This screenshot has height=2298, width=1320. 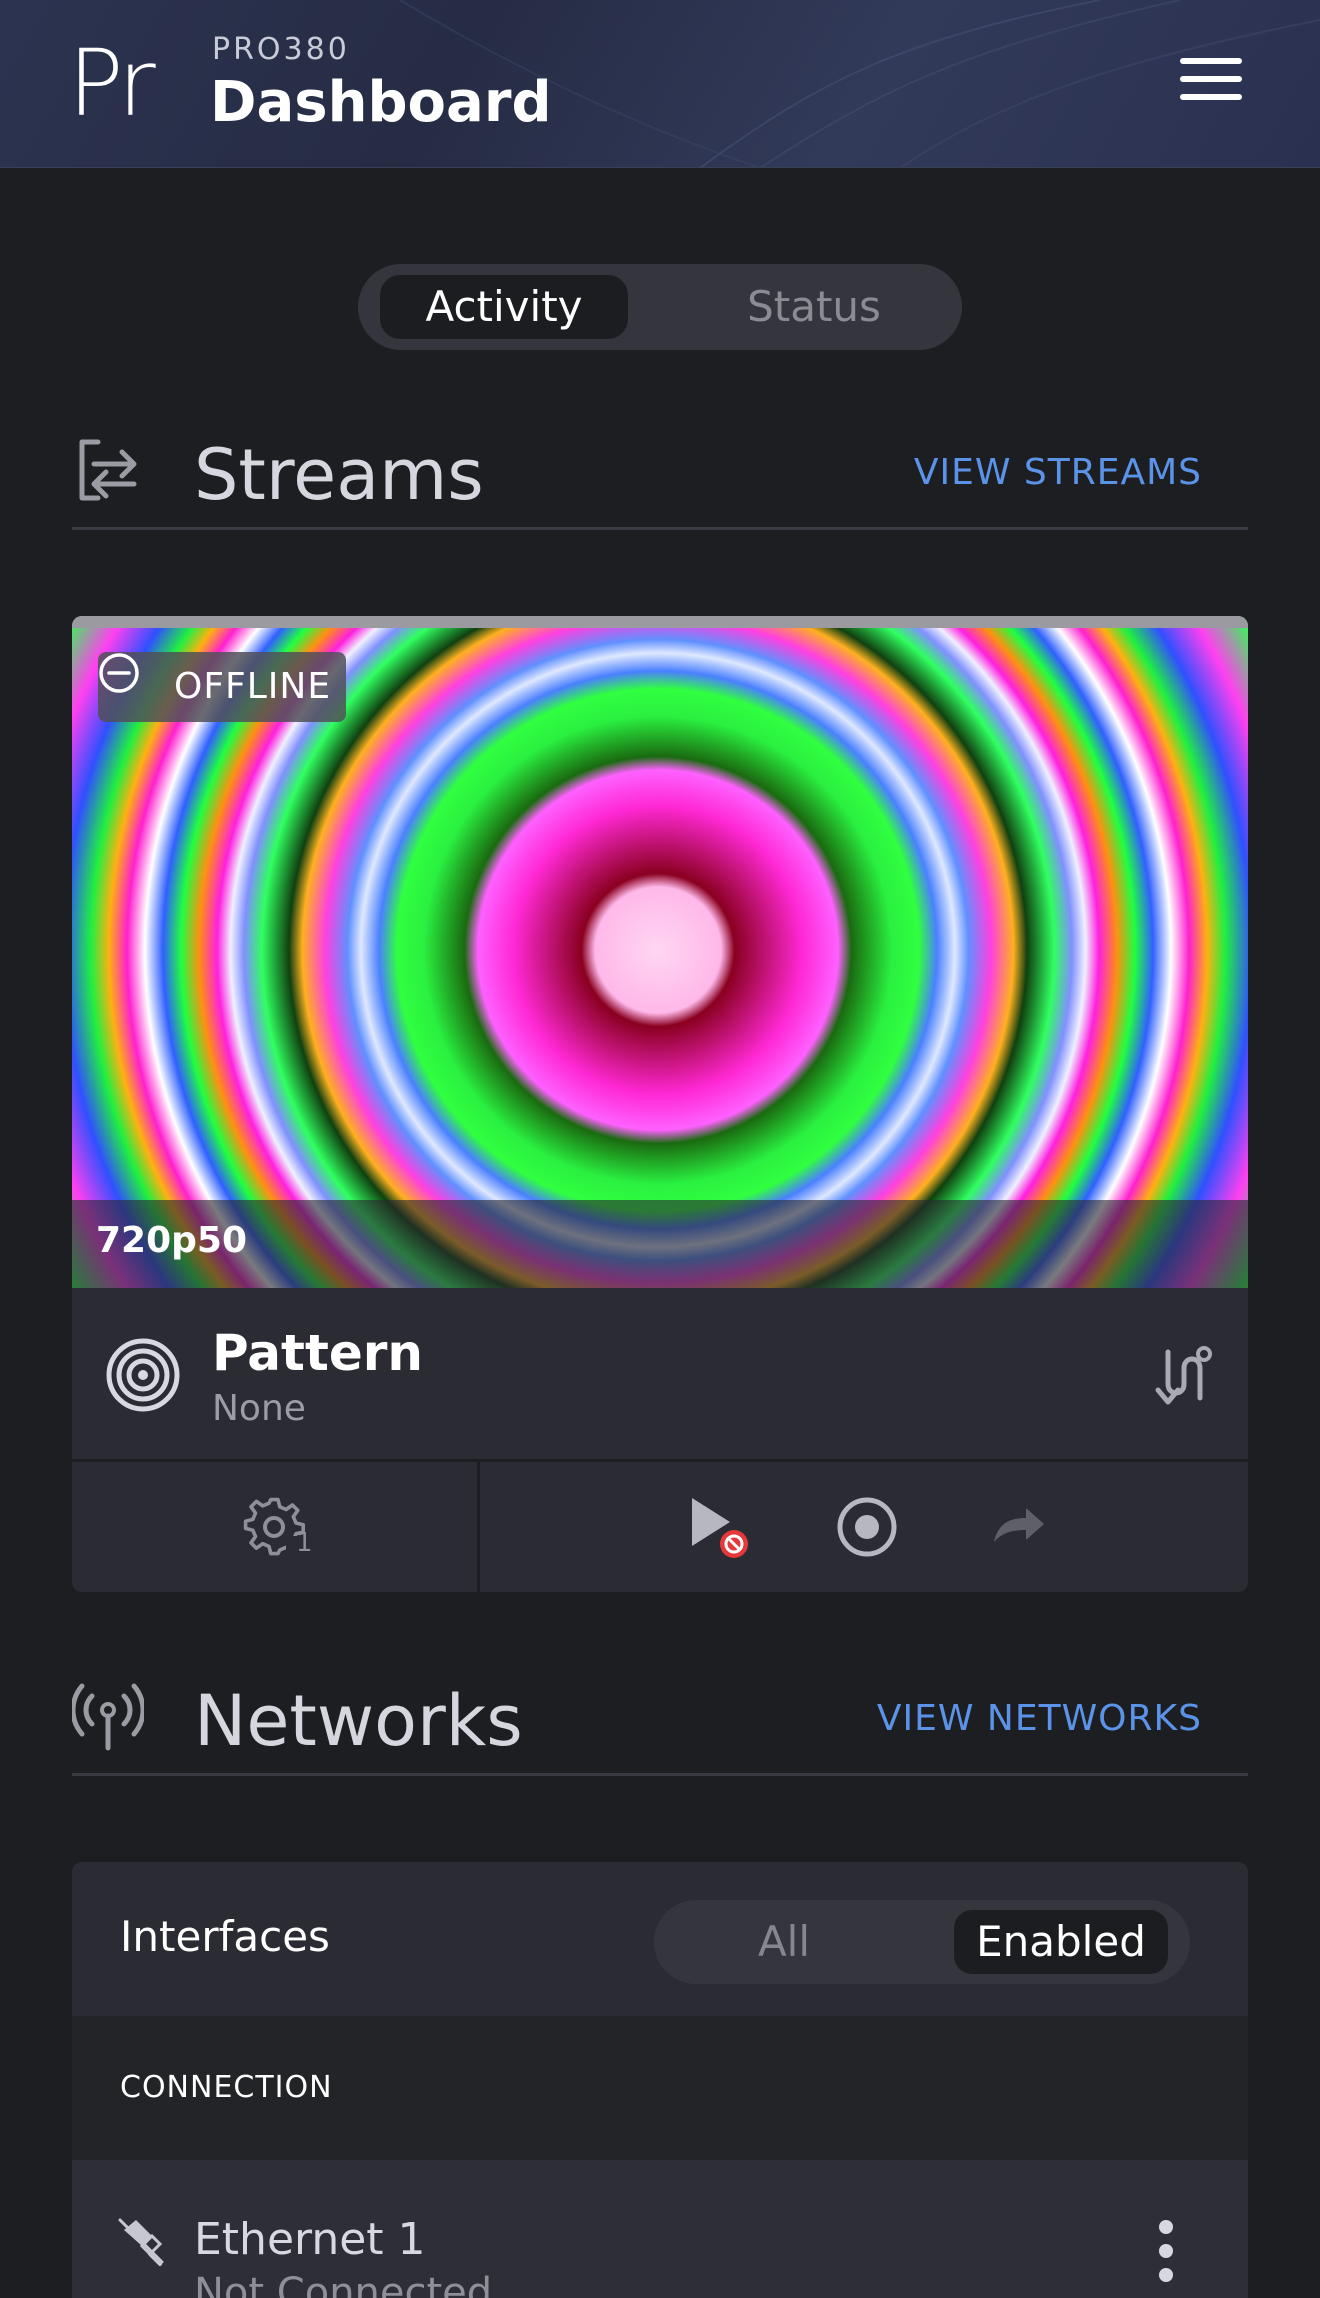 What do you see at coordinates (719, 1528) in the screenshot?
I see `play-disabled-icon` at bounding box center [719, 1528].